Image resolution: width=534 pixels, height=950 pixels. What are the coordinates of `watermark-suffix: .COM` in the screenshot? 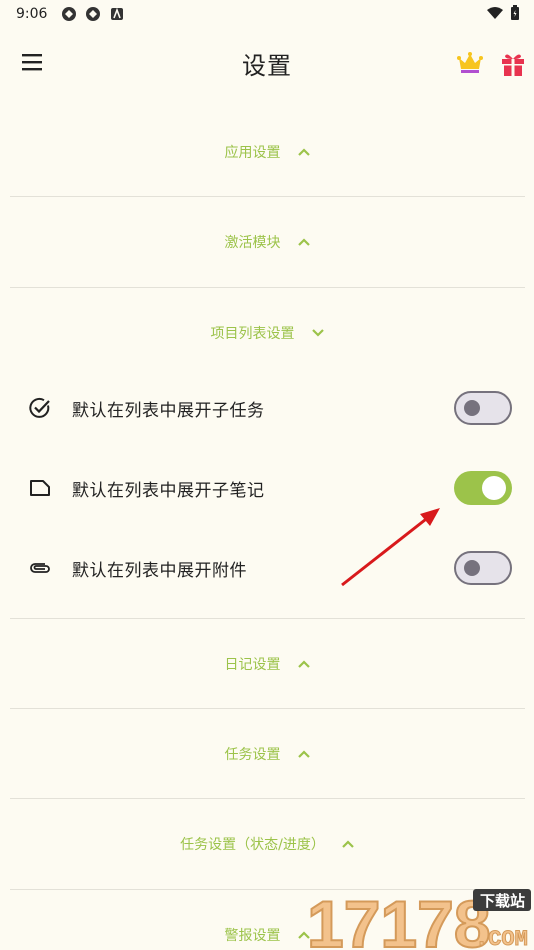 It's located at (501, 938).